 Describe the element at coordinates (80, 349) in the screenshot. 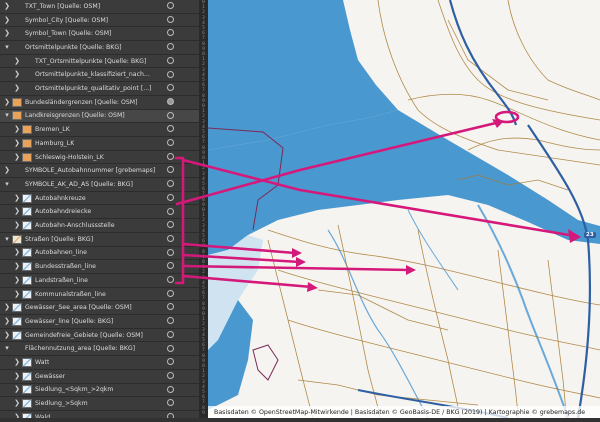

I see `layer-label: Flächennutzung_area [Quelle: BKG]` at that location.